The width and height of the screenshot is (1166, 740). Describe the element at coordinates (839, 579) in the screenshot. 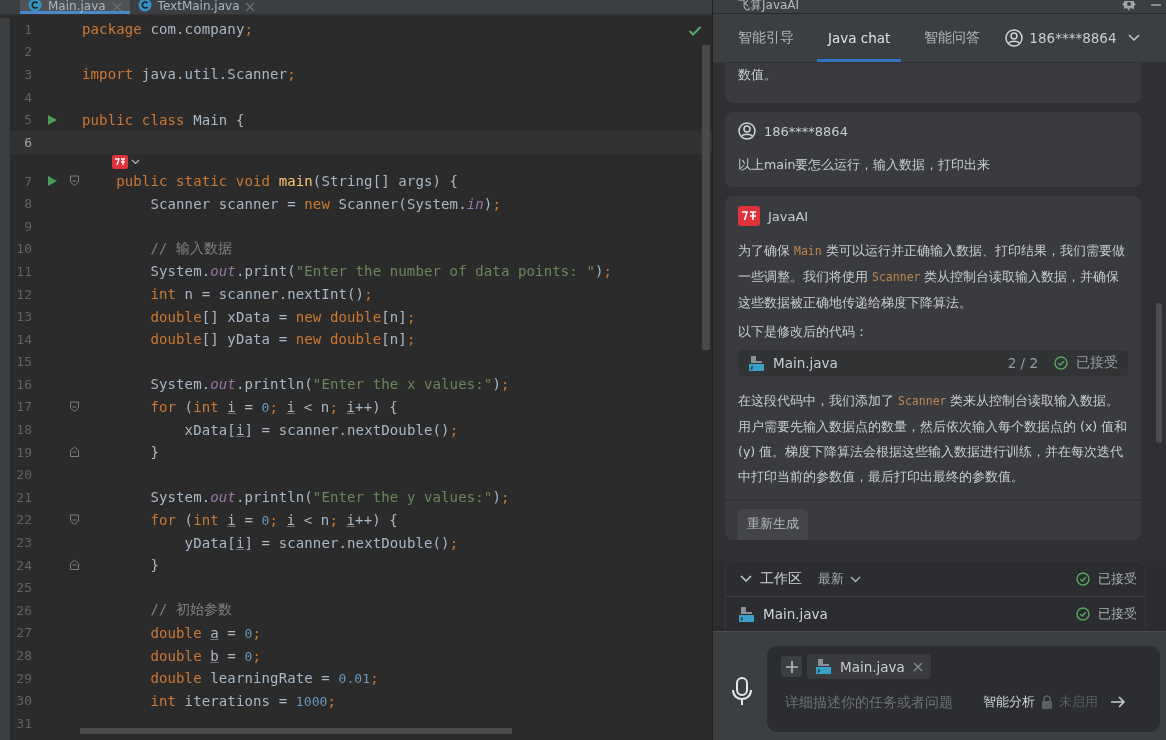

I see `filter-dropdown: 最新` at that location.